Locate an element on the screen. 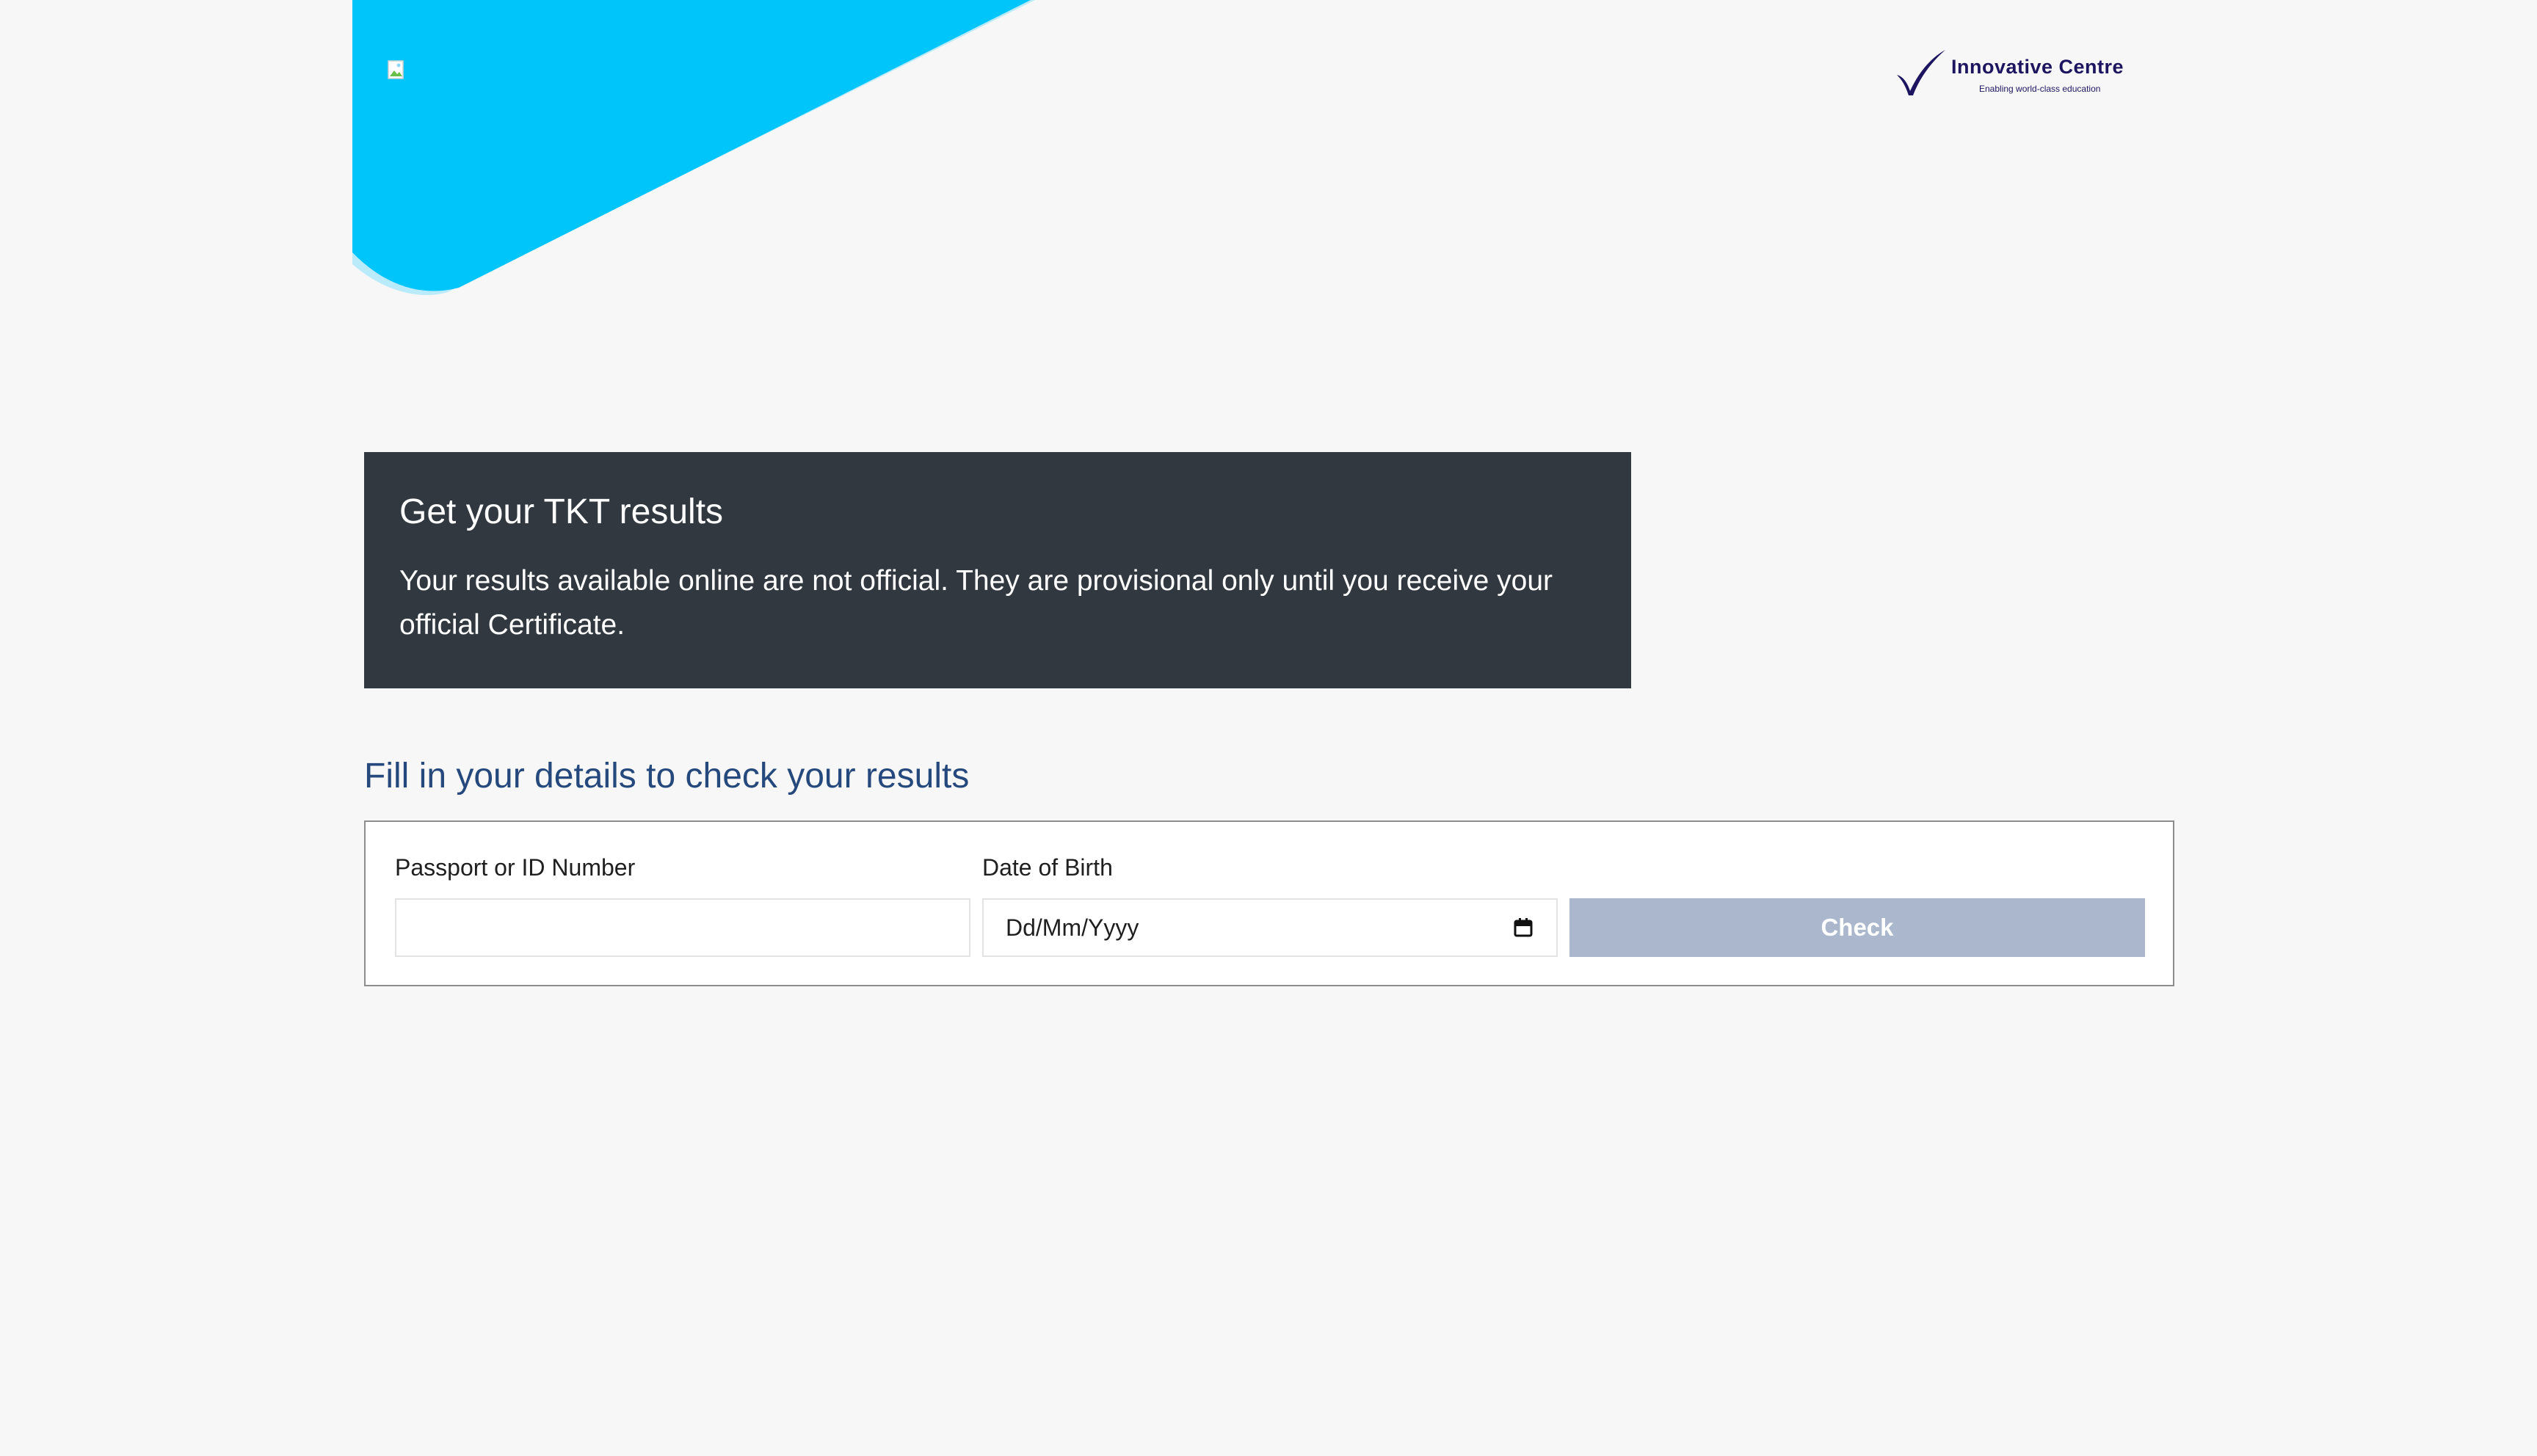 The image size is (2537, 1456). dob-label: Date of Birth is located at coordinates (1047, 868).